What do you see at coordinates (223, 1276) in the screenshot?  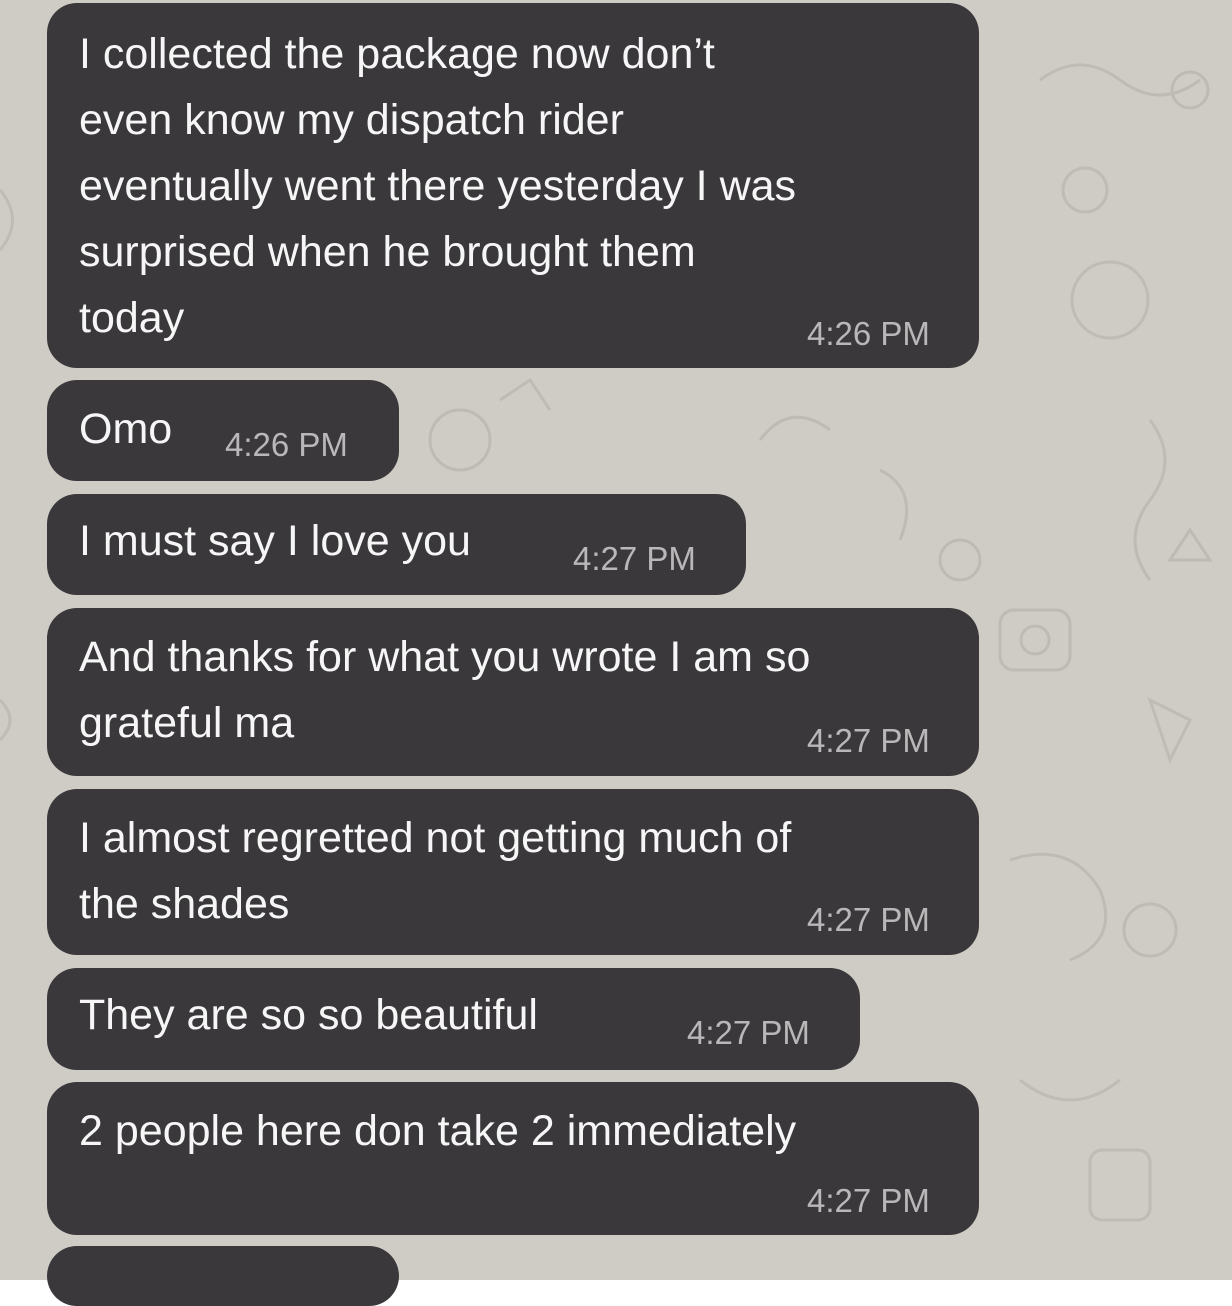 I see `message-bubble-partial` at bounding box center [223, 1276].